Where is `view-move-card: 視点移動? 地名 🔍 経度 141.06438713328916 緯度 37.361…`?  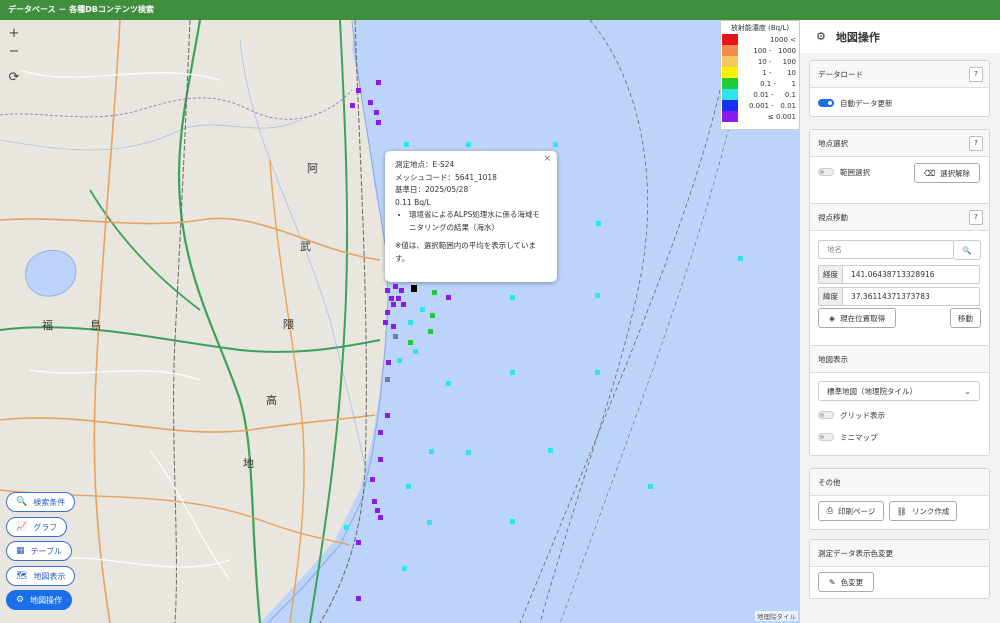
view-move-card: 視点移動? 地名 🔍 経度 141.06438713328916 緯度 37.361… is located at coordinates (899, 278).